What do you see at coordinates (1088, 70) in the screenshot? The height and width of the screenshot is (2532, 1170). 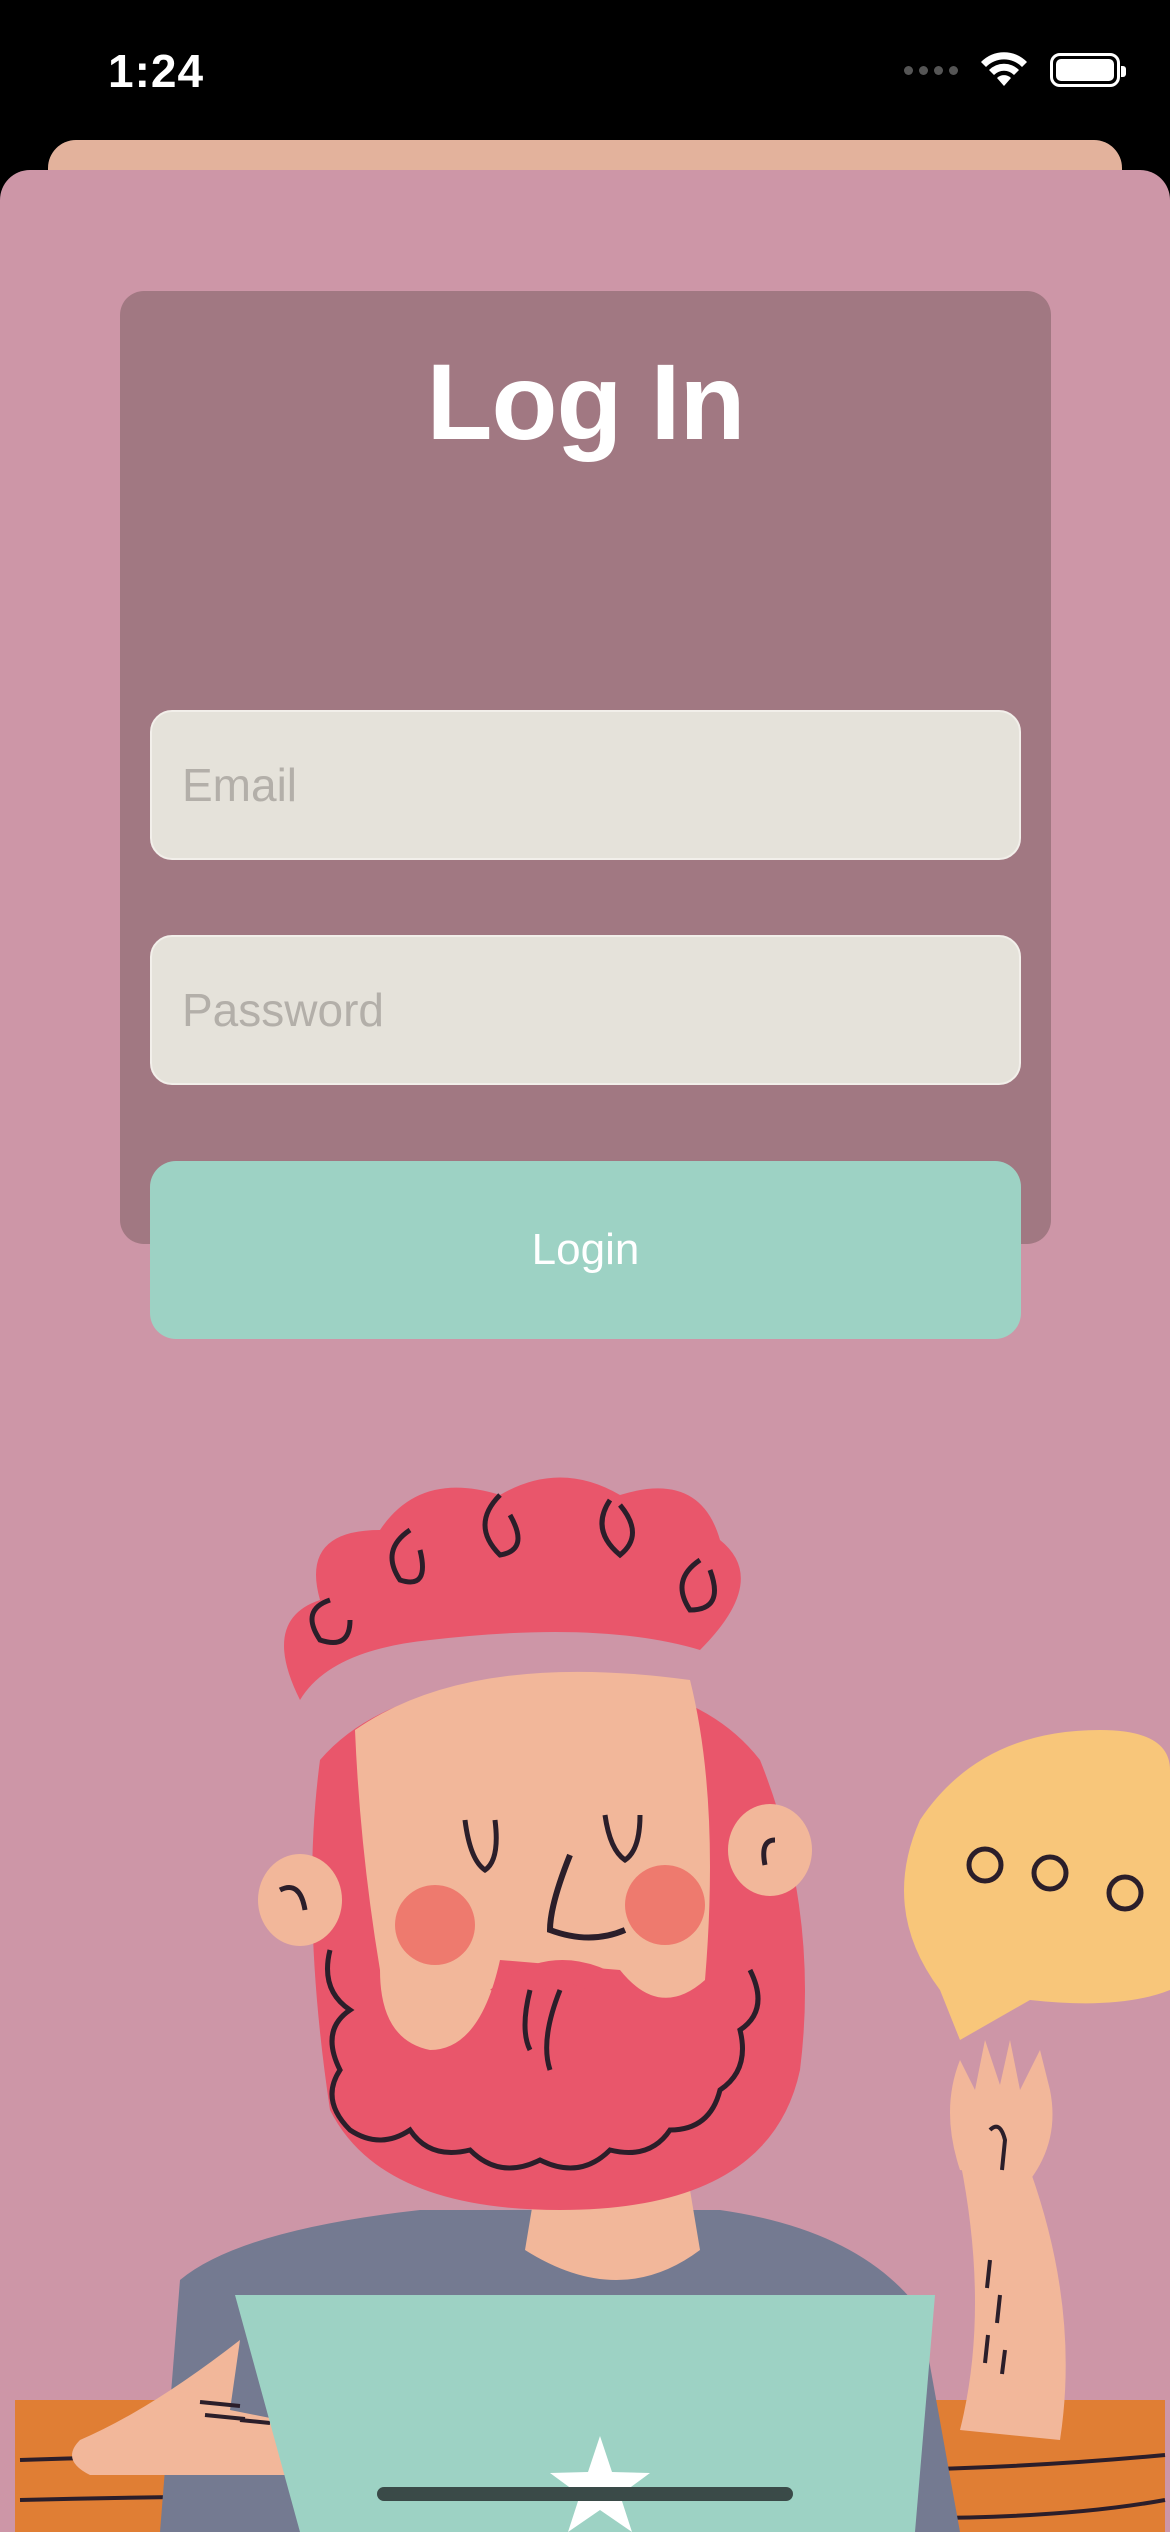 I see `battery-icon` at bounding box center [1088, 70].